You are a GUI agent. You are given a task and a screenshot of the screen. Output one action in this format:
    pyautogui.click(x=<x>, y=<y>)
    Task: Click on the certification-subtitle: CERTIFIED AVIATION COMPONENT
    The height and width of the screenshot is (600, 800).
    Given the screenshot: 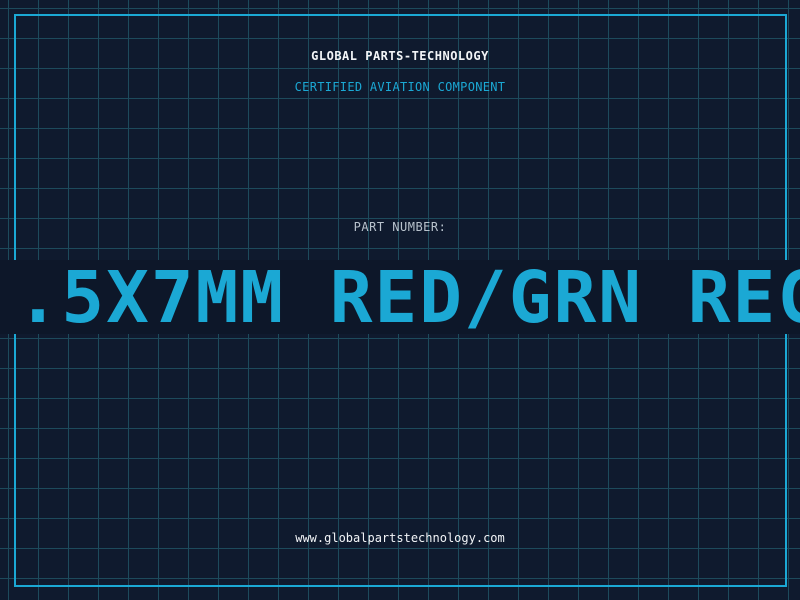 What is the action you would take?
    pyautogui.click(x=400, y=87)
    